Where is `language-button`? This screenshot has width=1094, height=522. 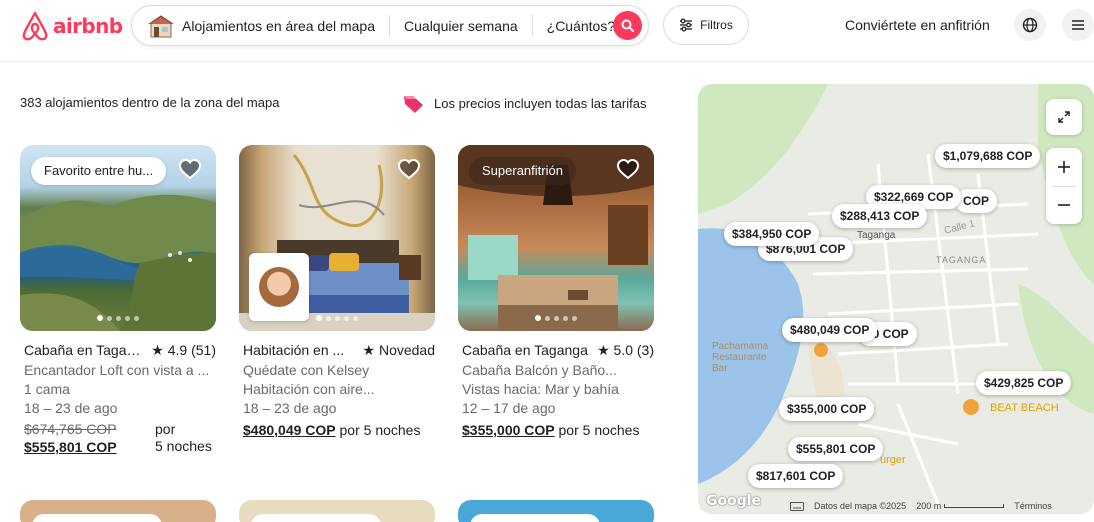 language-button is located at coordinates (1030, 25).